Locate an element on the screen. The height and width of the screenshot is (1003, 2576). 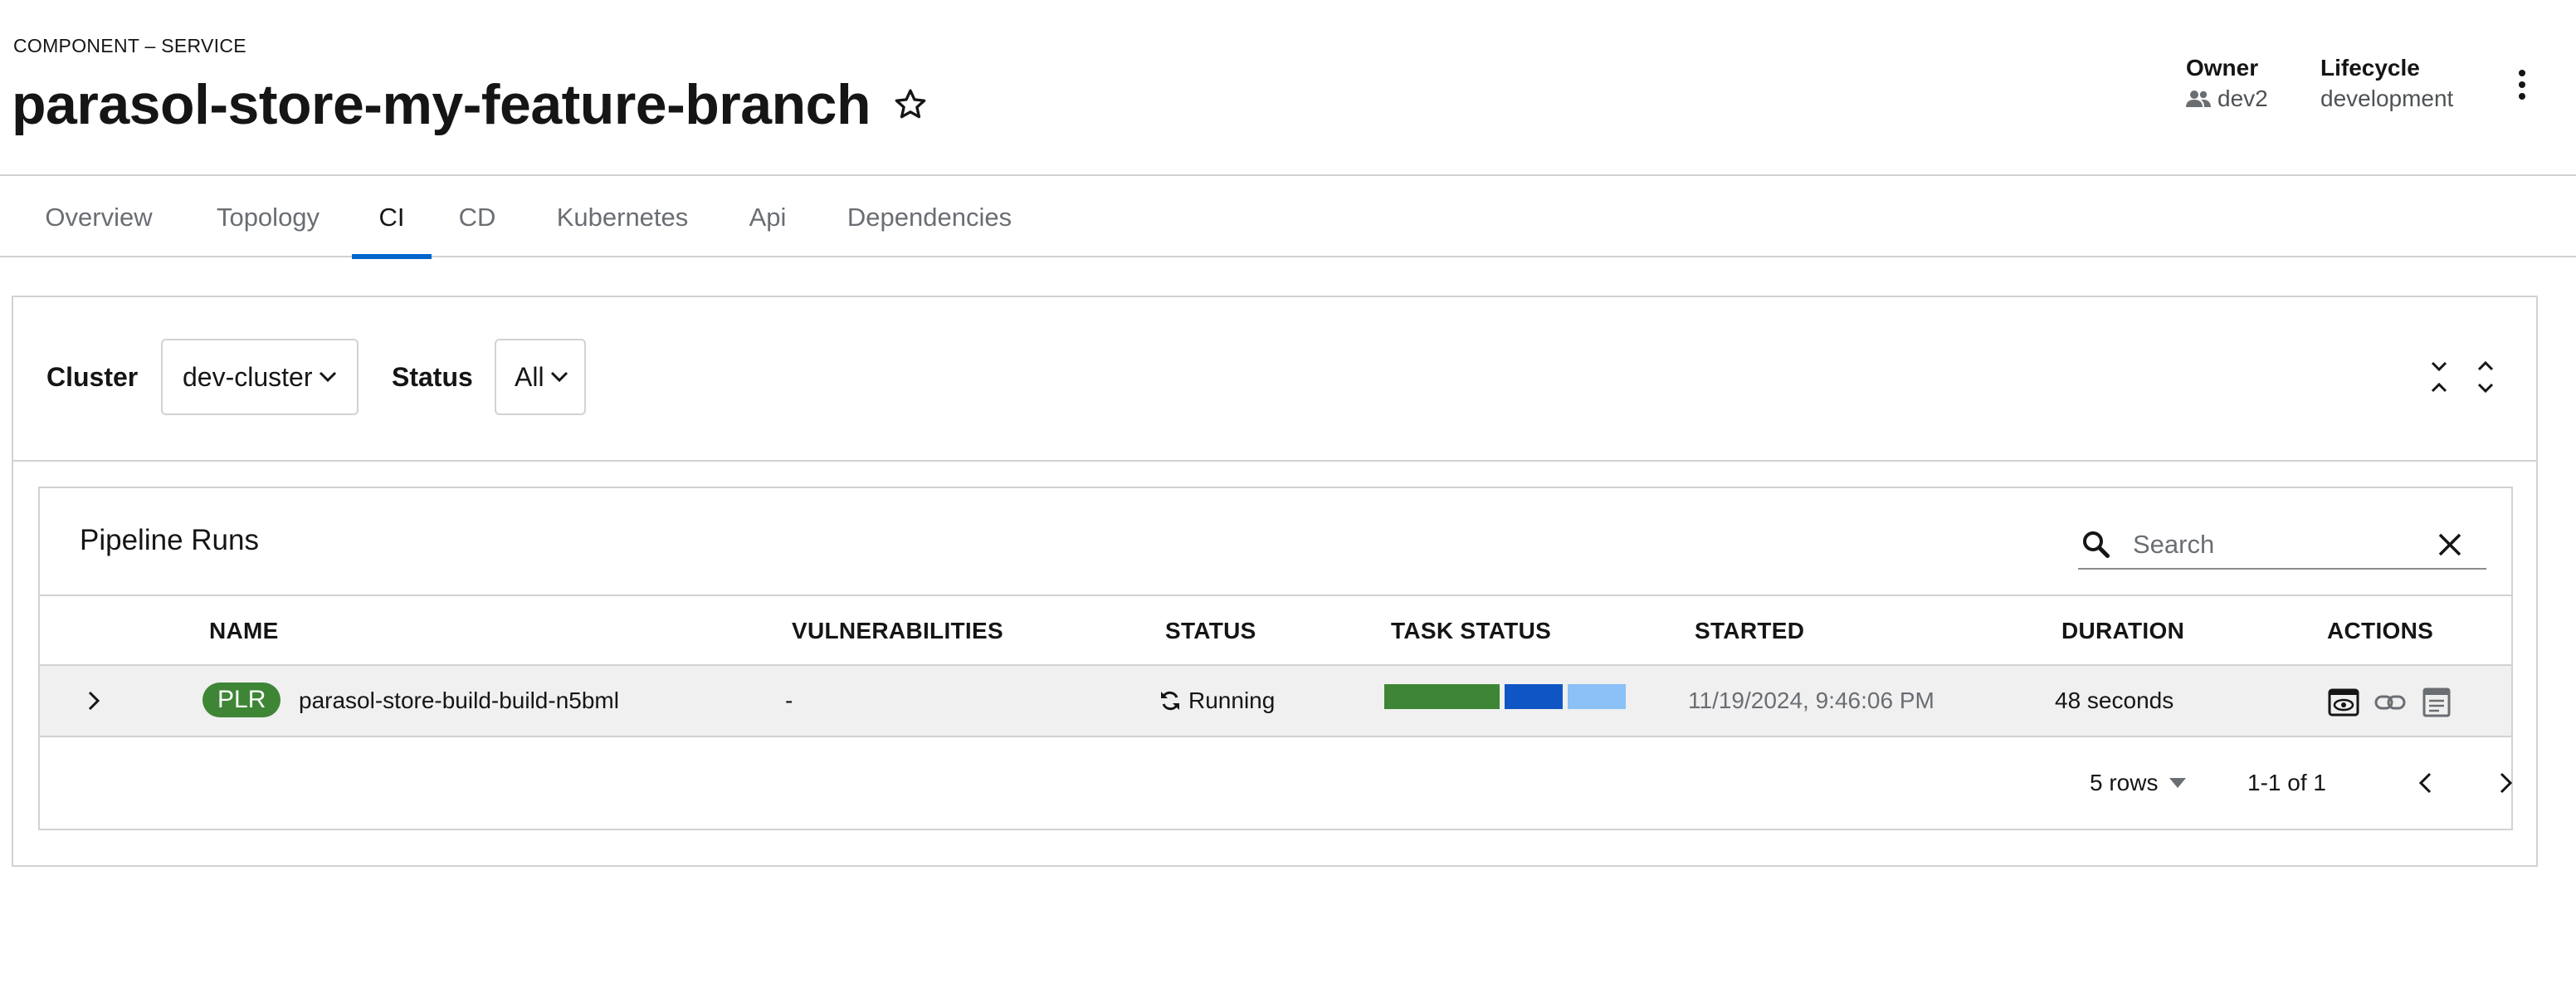
collapse-all-icon is located at coordinates (2440, 377).